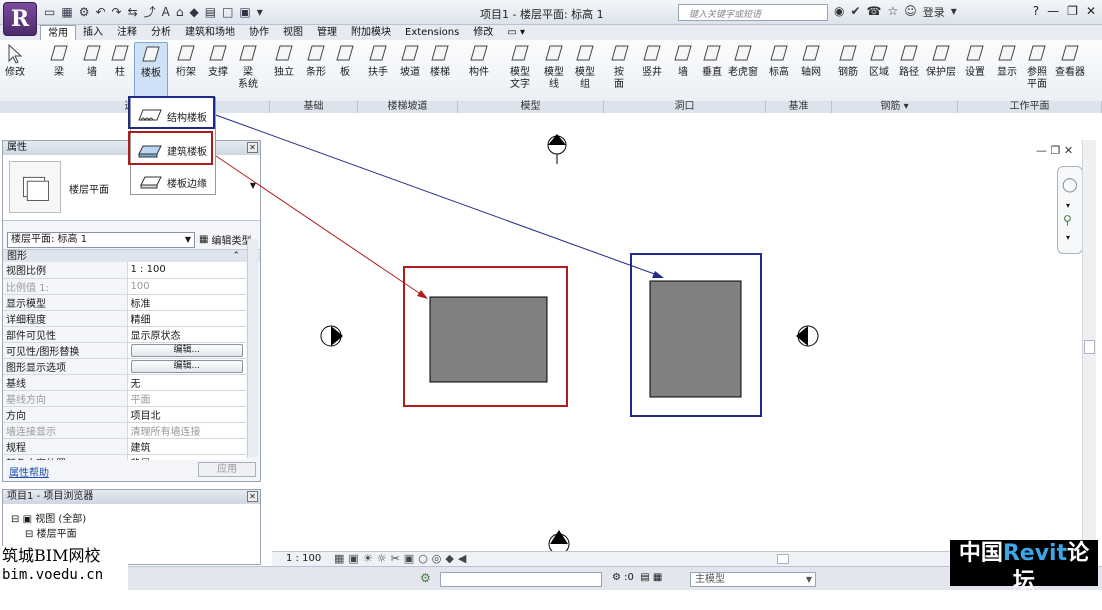 This screenshot has width=1102, height=610. I want to click on wheel-dropdown-icon: ▾, so click(1068, 205).